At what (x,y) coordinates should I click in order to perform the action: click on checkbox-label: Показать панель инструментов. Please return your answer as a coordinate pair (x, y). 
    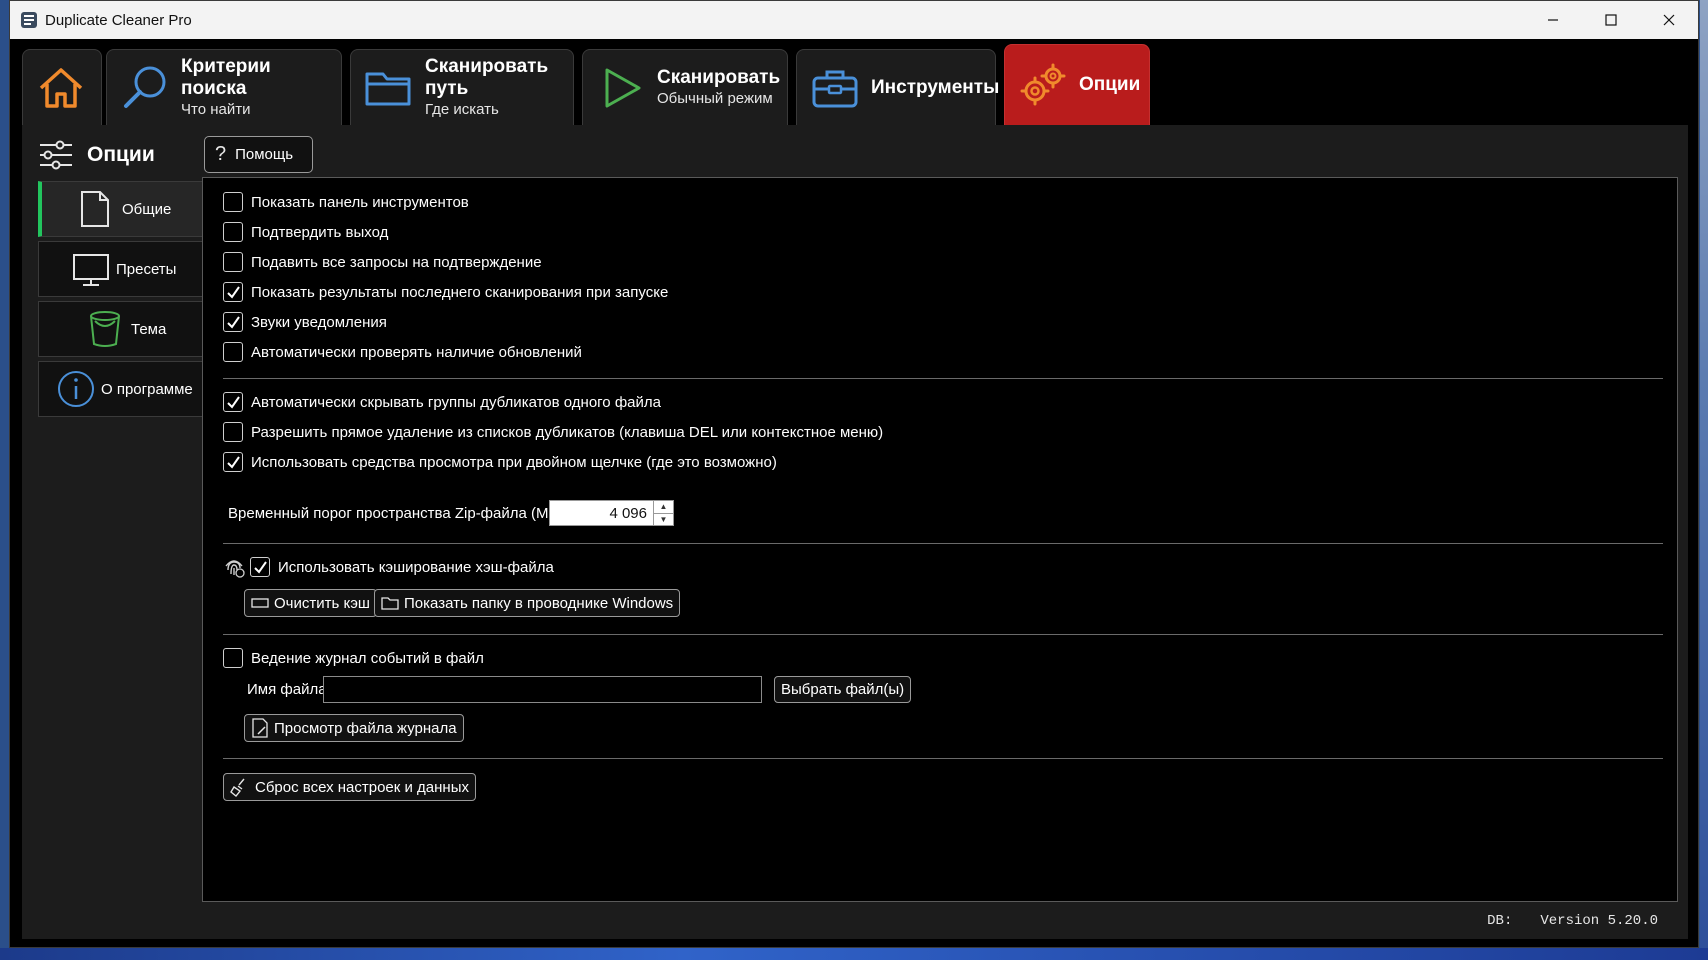
    Looking at the image, I should click on (360, 202).